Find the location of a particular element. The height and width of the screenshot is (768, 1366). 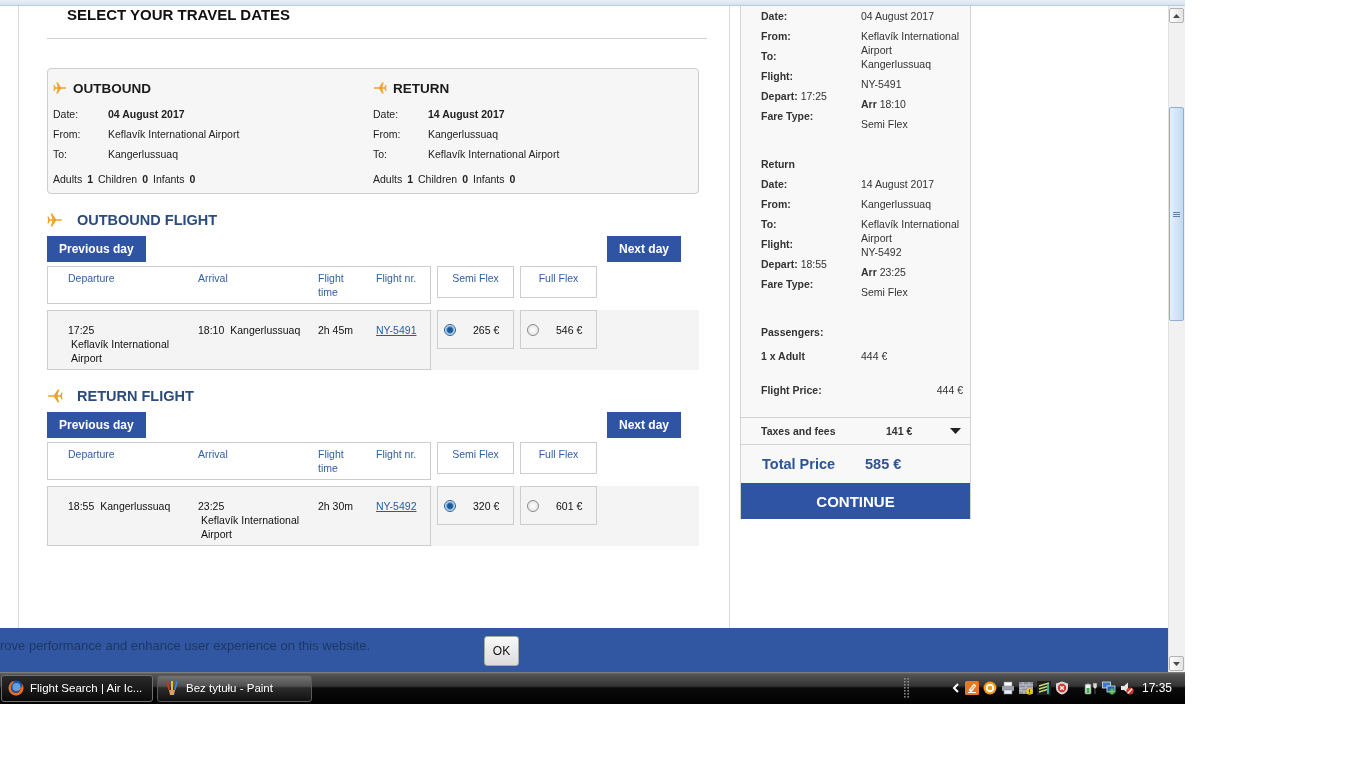

fare-option: 320 € is located at coordinates (475, 505).